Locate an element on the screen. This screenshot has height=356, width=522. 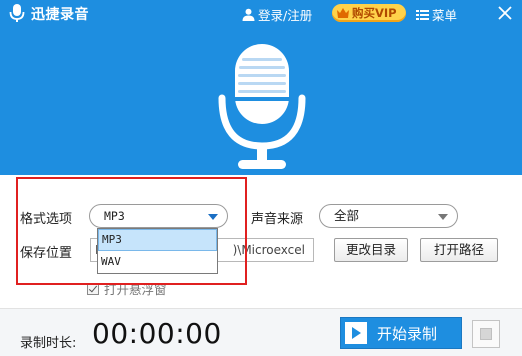
audio-source-select: 全部 is located at coordinates (388, 216).